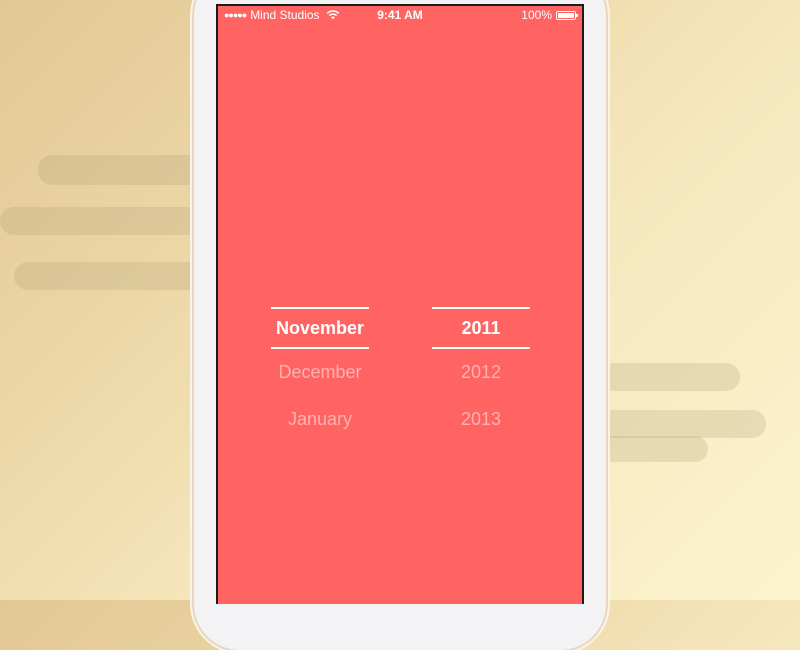 The height and width of the screenshot is (650, 800). I want to click on year-picker: 2011 2012 2013, so click(481, 375).